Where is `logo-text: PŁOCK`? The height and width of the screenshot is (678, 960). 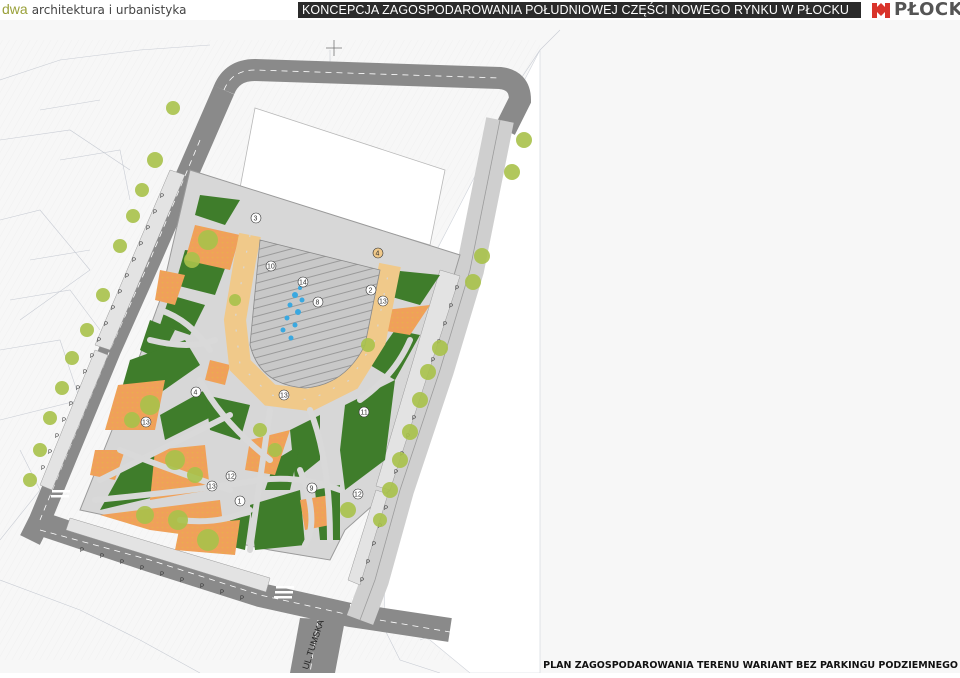 logo-text: PŁOCK is located at coordinates (927, 10).